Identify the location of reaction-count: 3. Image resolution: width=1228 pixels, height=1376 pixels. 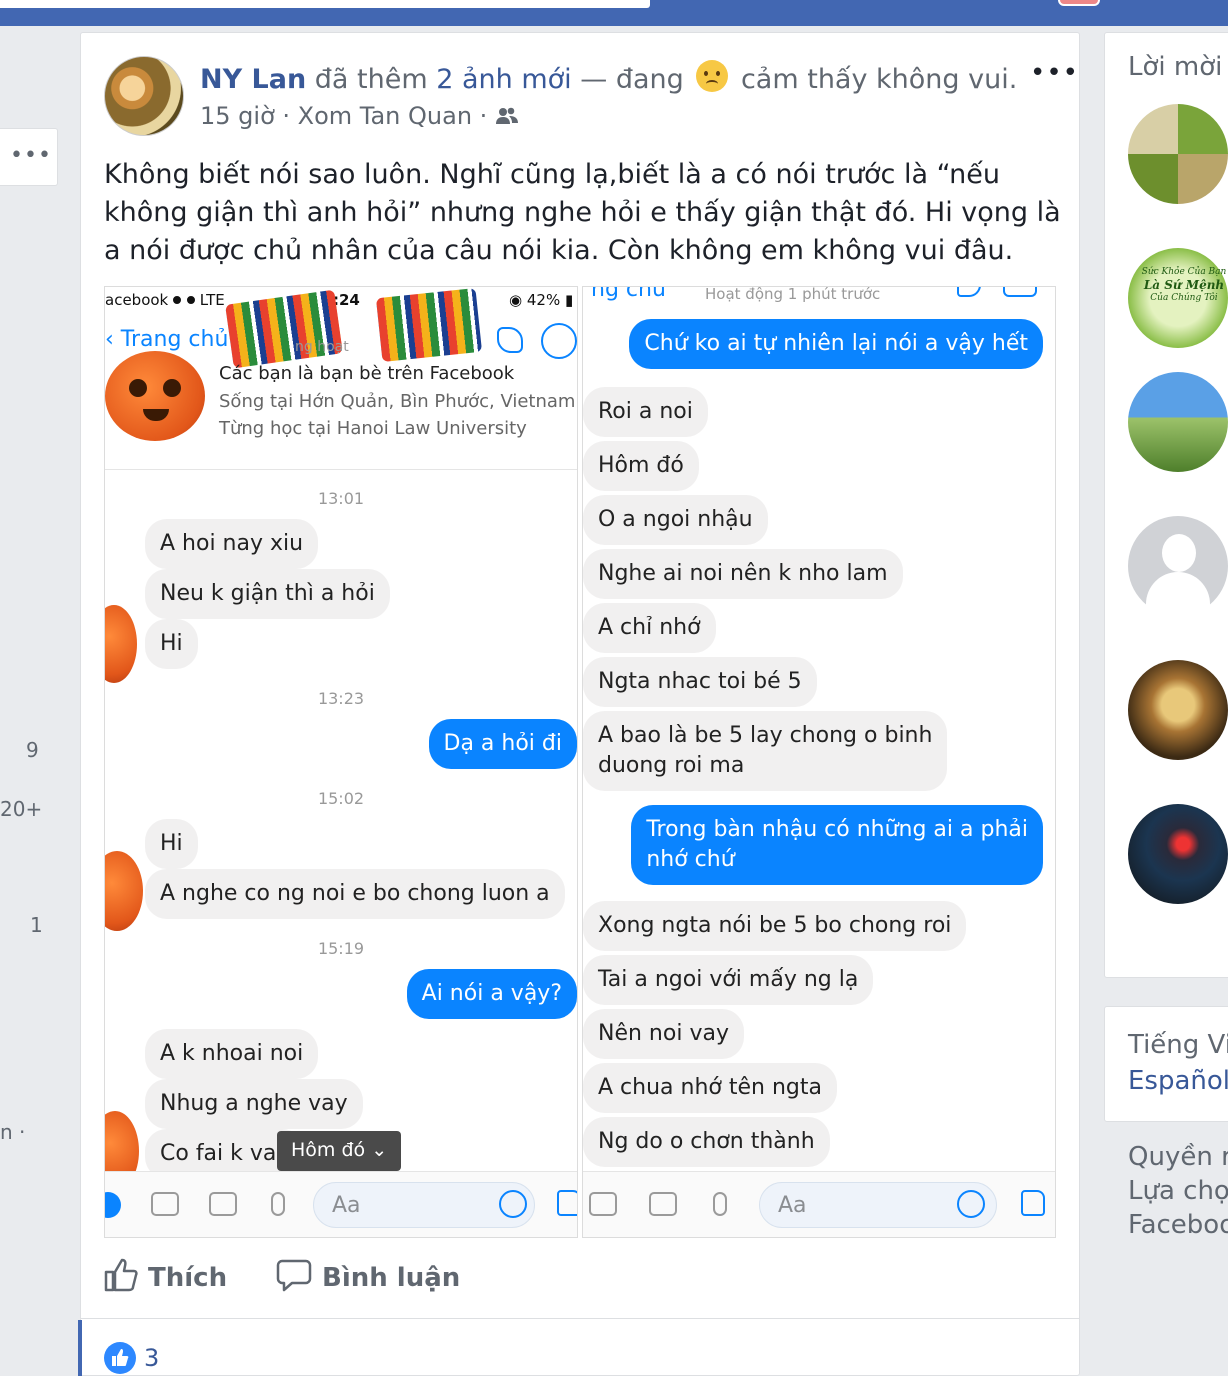
(151, 1358).